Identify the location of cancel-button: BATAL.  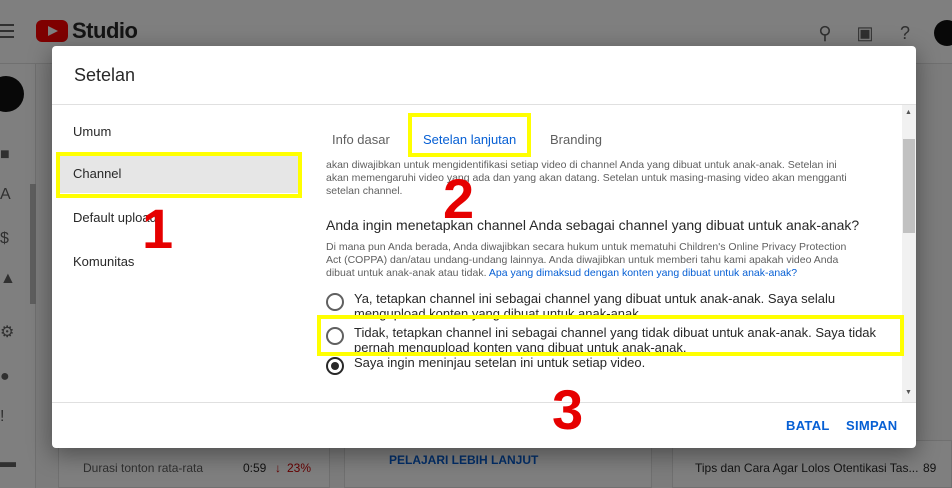
(808, 425).